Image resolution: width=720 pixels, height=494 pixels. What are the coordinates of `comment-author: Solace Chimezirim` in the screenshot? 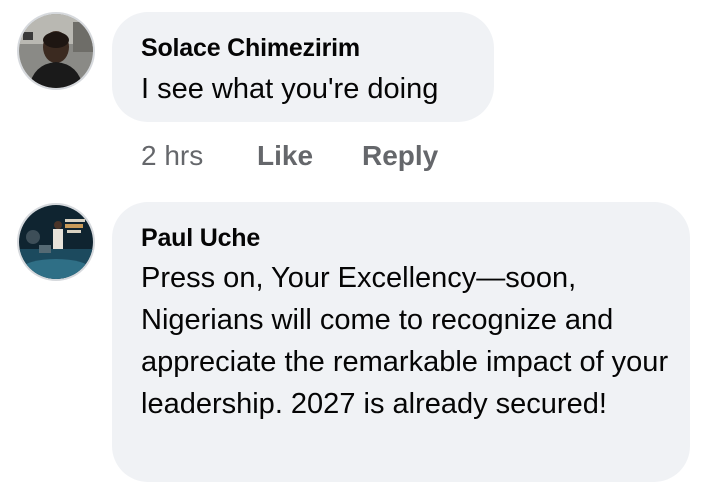 It's located at (250, 48).